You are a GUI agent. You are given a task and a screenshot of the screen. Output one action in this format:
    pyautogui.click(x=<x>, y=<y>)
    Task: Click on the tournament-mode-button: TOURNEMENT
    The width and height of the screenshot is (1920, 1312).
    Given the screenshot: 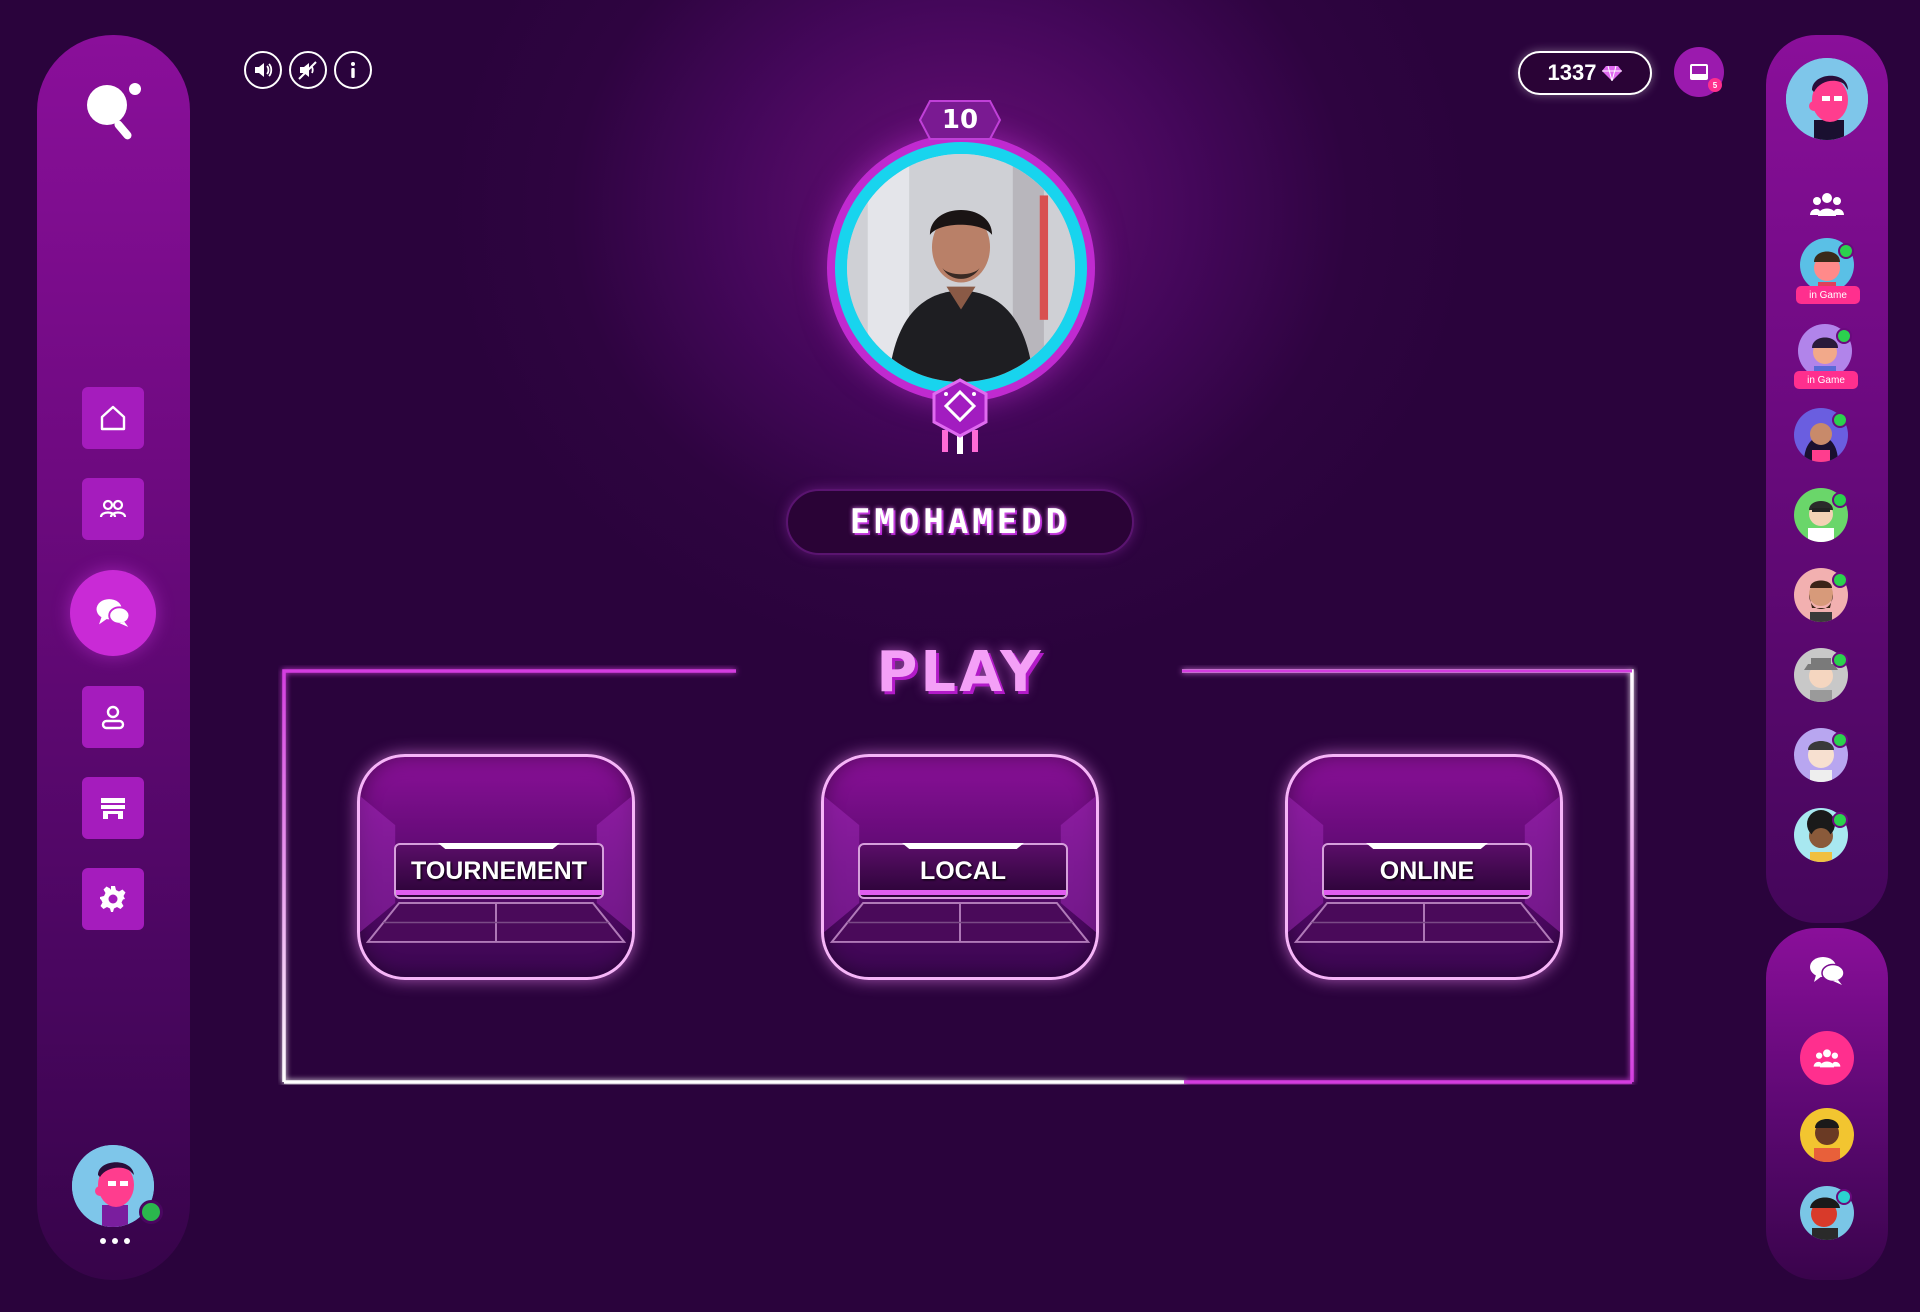 What is the action you would take?
    pyautogui.click(x=496, y=867)
    